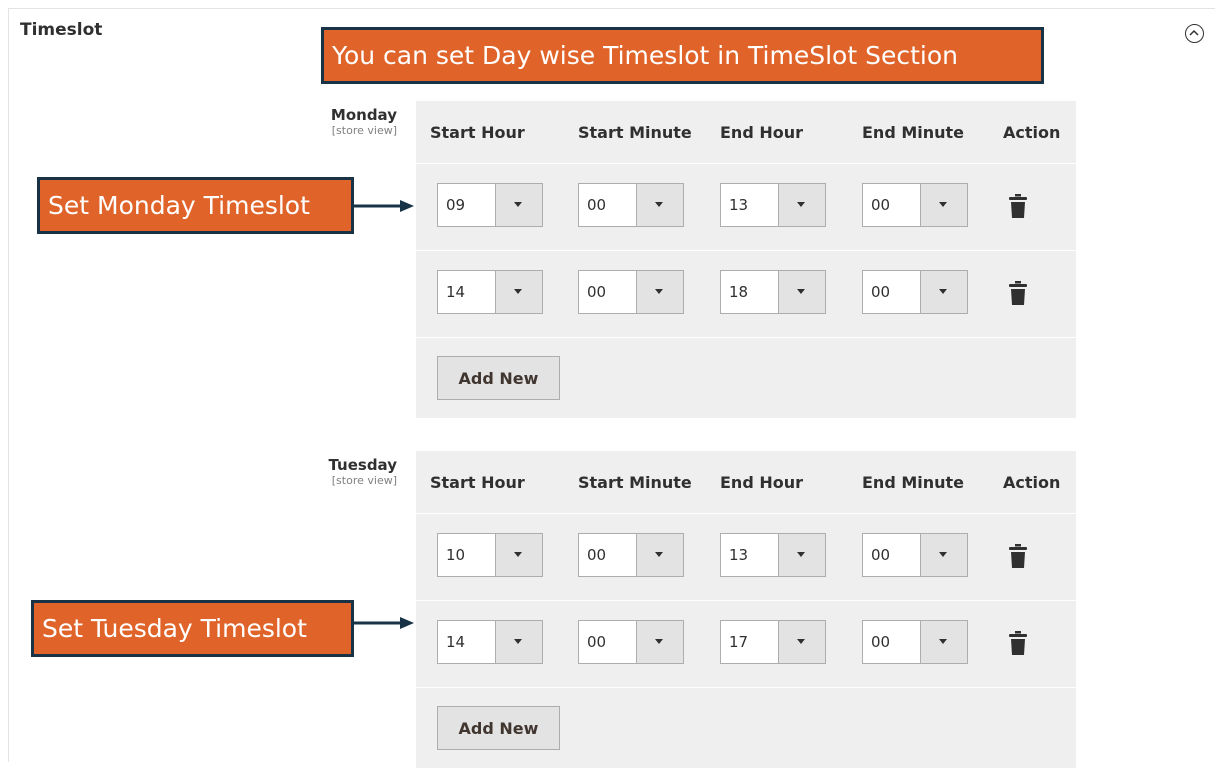  What do you see at coordinates (363, 115) in the screenshot?
I see `day-name: Monday` at bounding box center [363, 115].